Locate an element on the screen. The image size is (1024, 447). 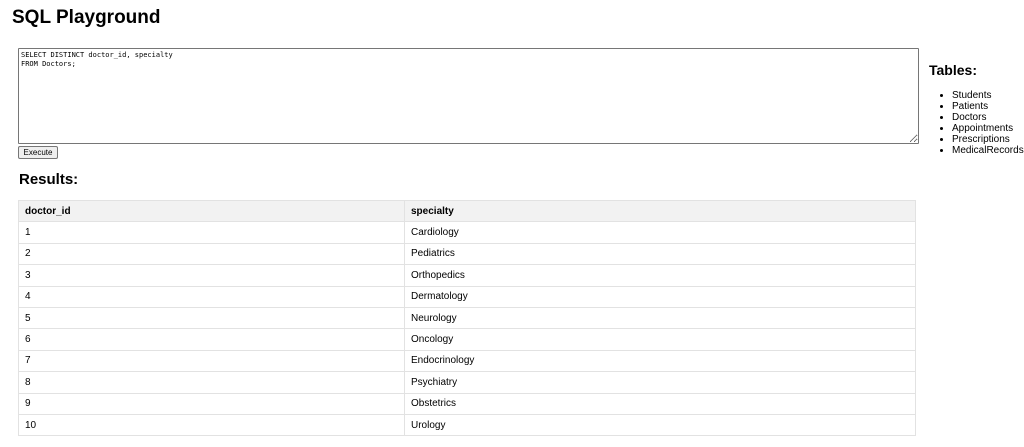
tables-heading: Tables: is located at coordinates (953, 70).